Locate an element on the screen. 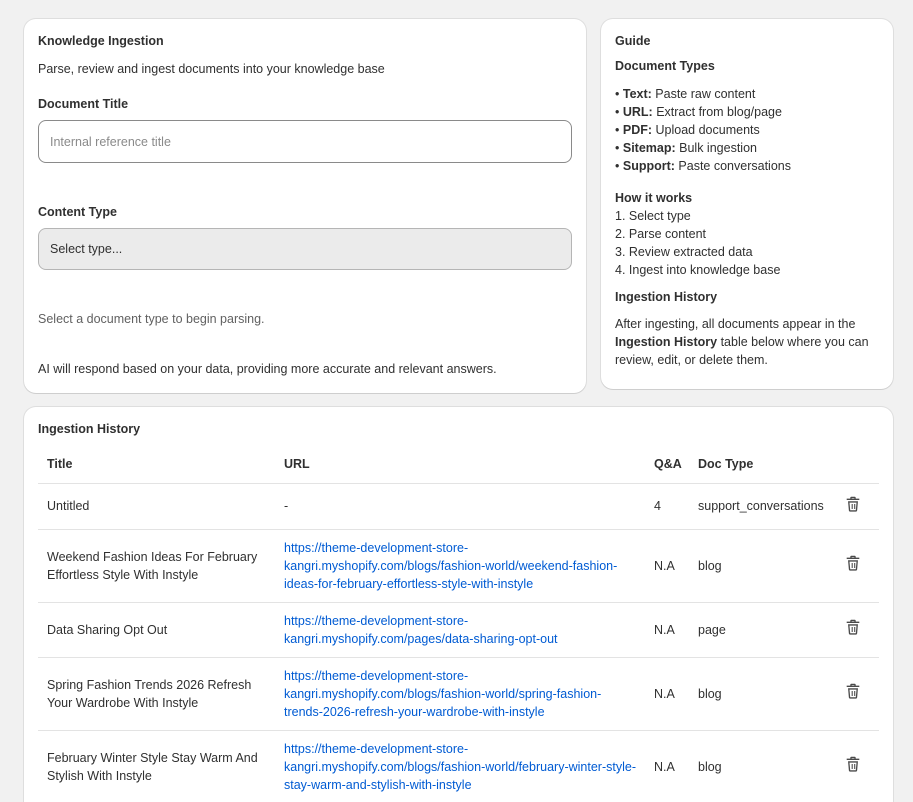 The height and width of the screenshot is (802, 913). history-title: Ingestion History is located at coordinates (89, 429).